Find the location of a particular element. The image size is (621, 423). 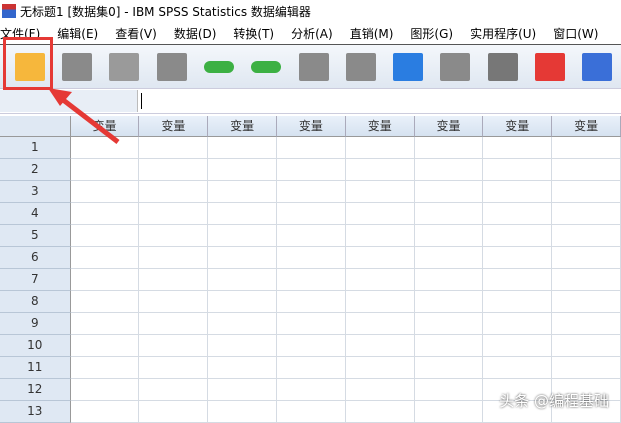

watermark: 头条 @编程基础 is located at coordinates (554, 401).